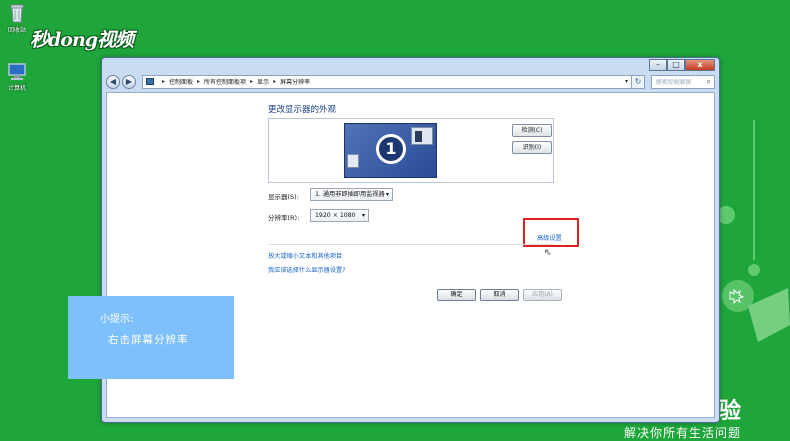 This screenshot has width=790, height=441. Describe the element at coordinates (532, 147) in the screenshot. I see `identify-button: 识别(I)` at that location.